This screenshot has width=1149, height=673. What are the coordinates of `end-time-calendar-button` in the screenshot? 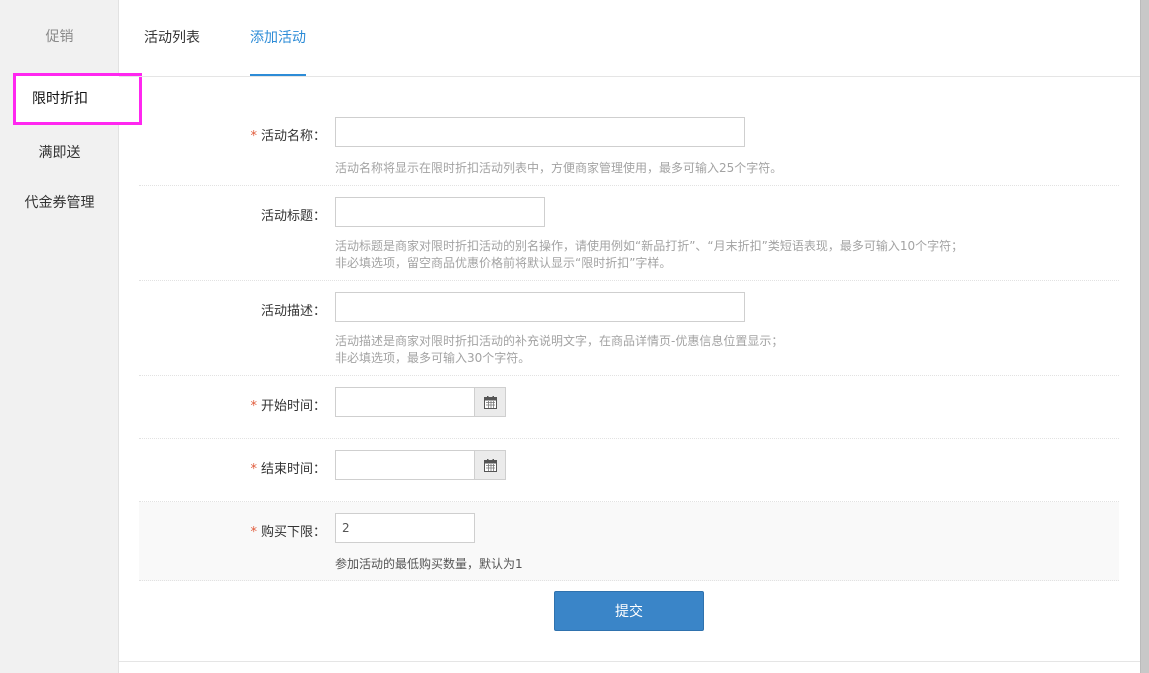 It's located at (490, 465).